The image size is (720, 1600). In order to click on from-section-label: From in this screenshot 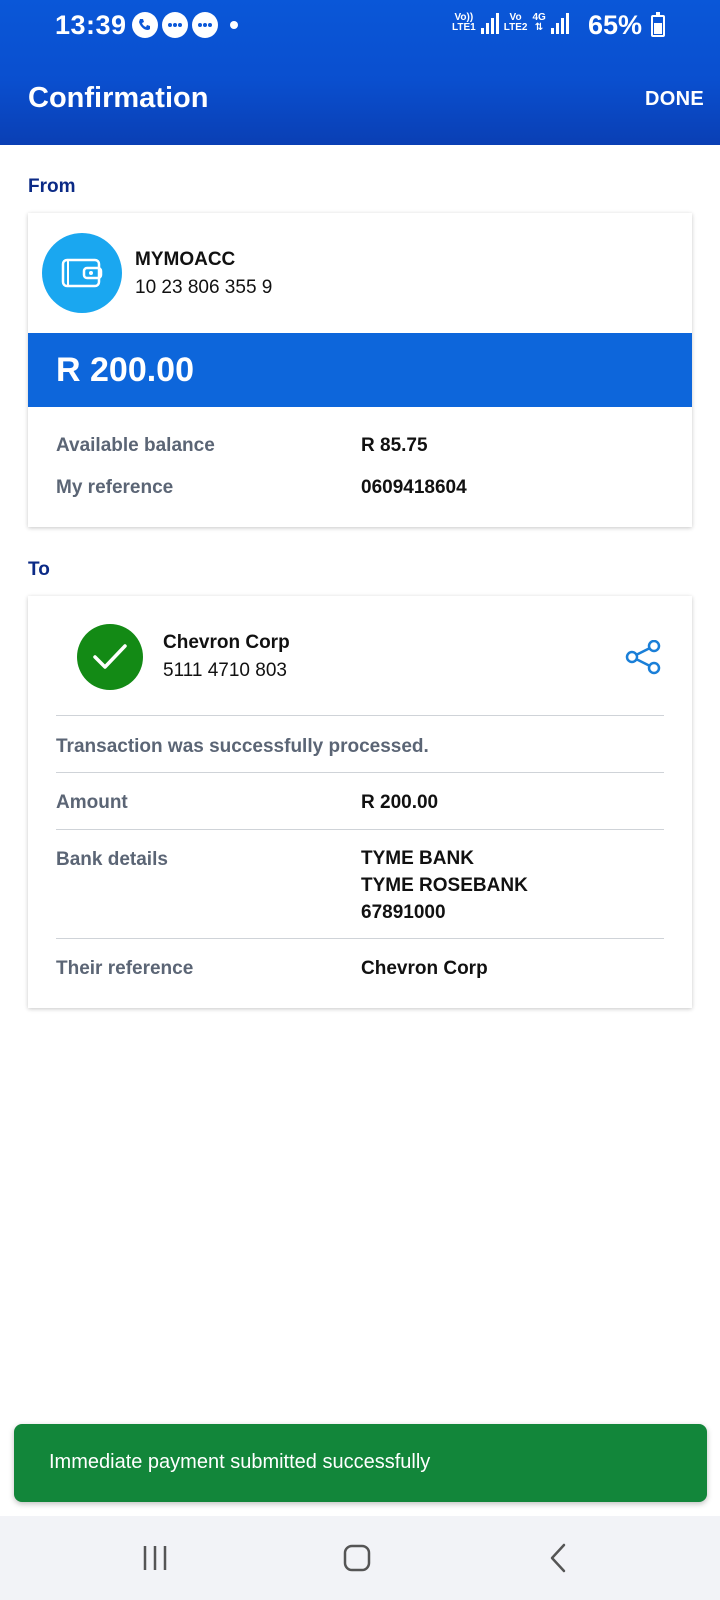, I will do `click(52, 186)`.